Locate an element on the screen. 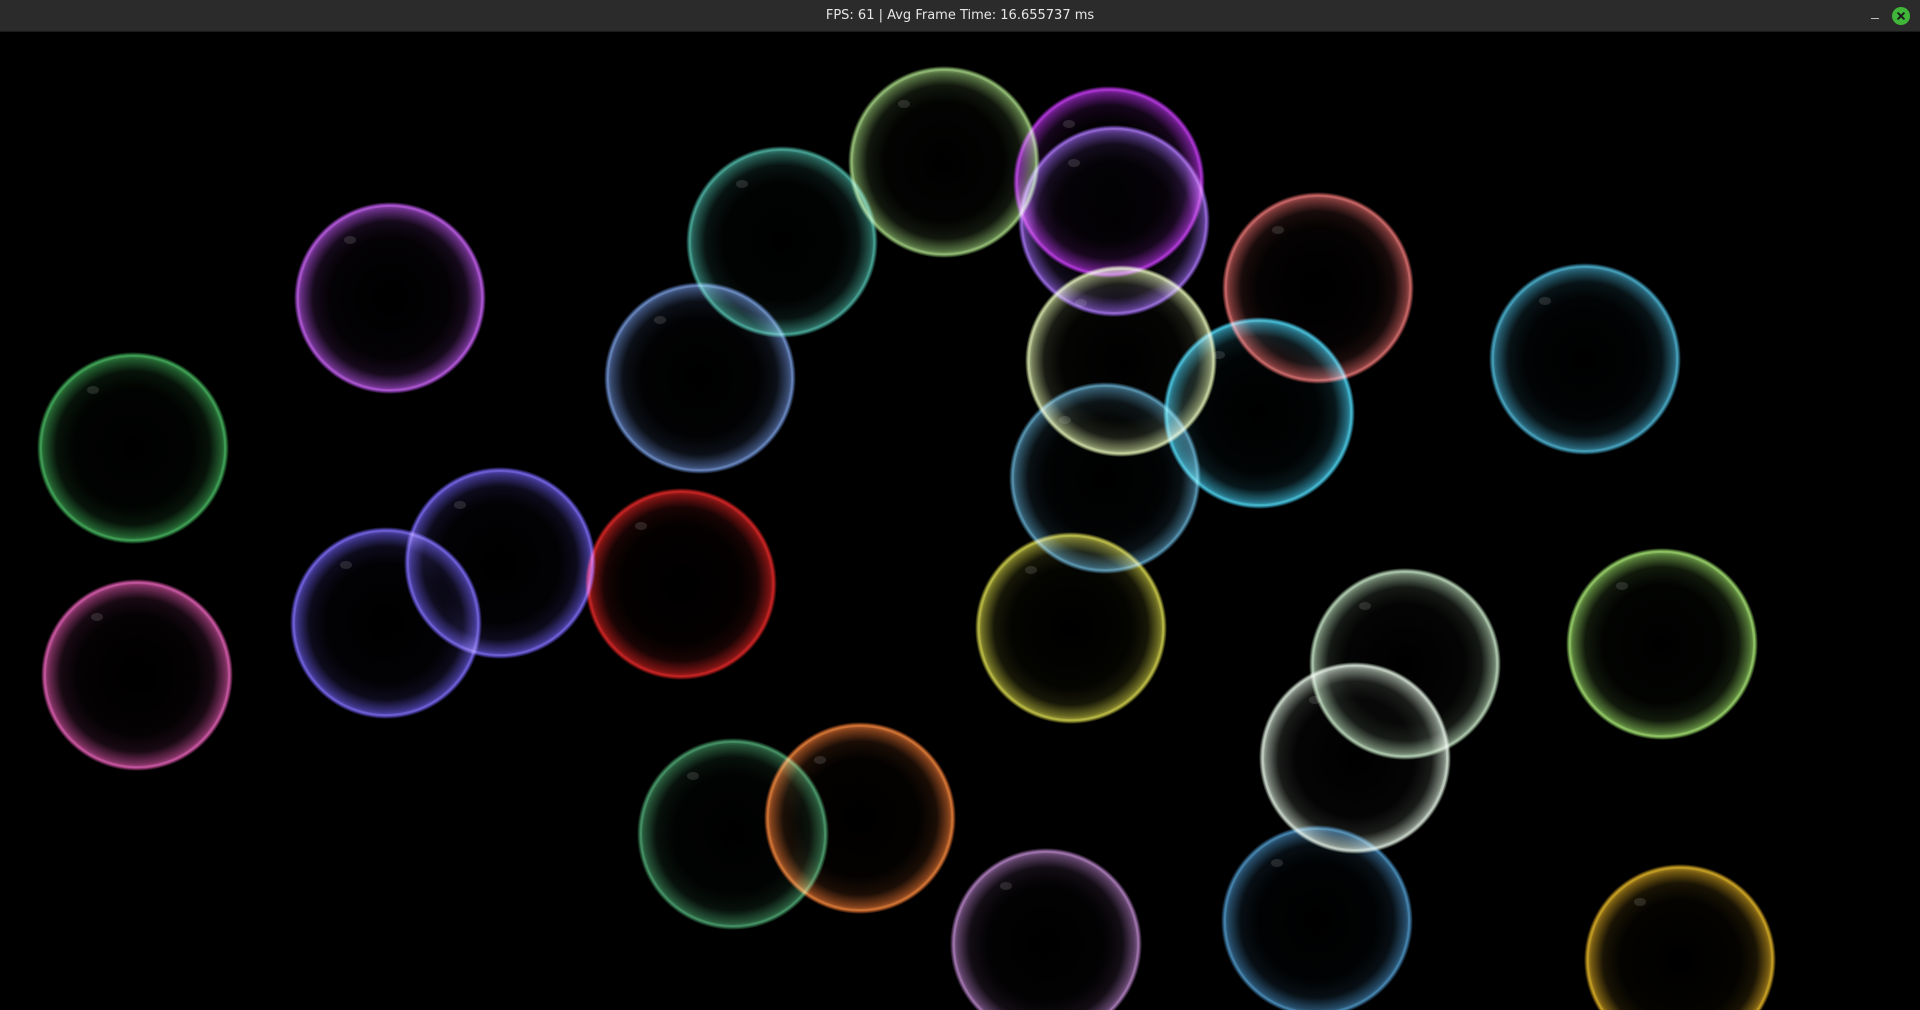 The height and width of the screenshot is (1010, 1920). window-title: FPS: 61 | Avg Frame Time: 16.655737 ms is located at coordinates (960, 15).